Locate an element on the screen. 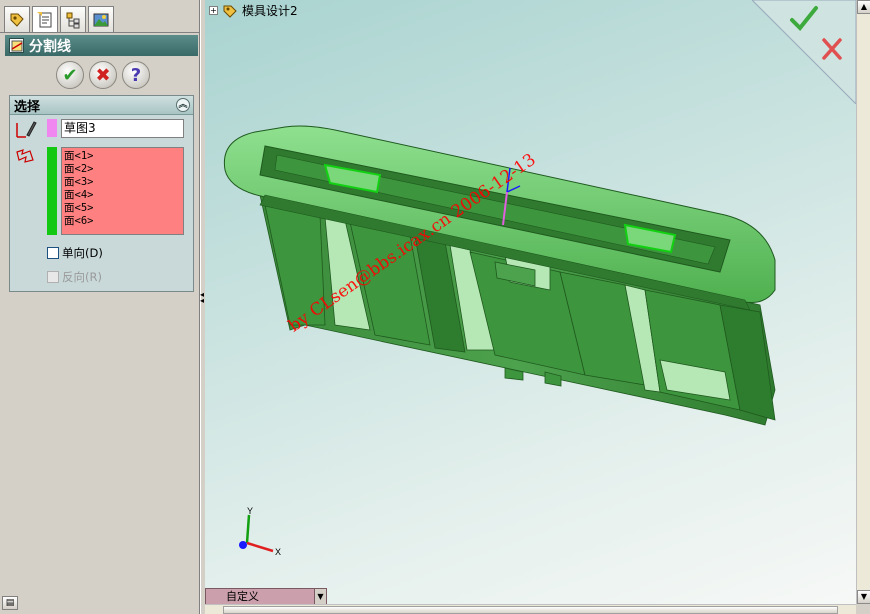  action-buttons: ✔ ✖ ? is located at coordinates (103, 75).